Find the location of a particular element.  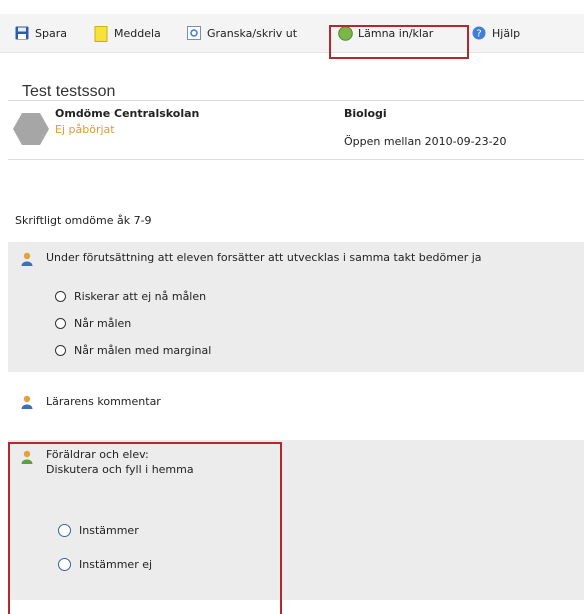

option-risk: Riskerar att ej nå målen is located at coordinates (130, 296).